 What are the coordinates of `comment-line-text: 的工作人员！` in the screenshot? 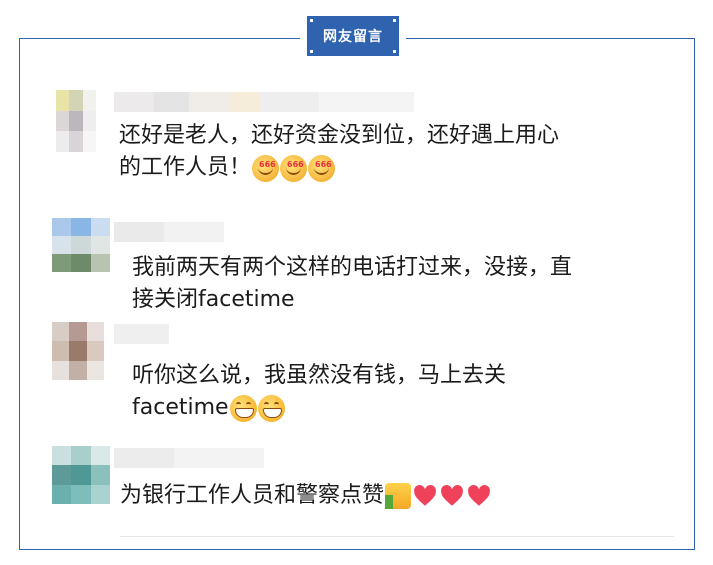 It's located at (185, 167).